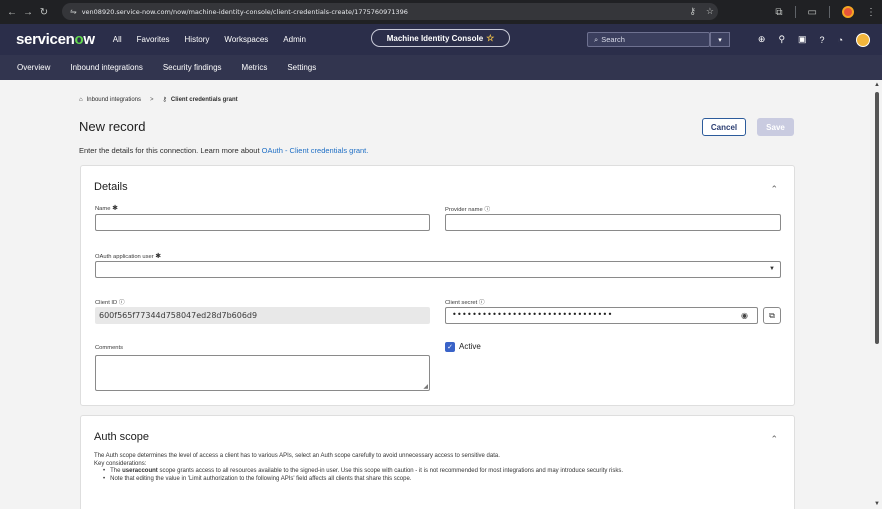 This screenshot has height=509, width=882. Describe the element at coordinates (153, 39) in the screenshot. I see `menu-favorites: Favorites` at that location.